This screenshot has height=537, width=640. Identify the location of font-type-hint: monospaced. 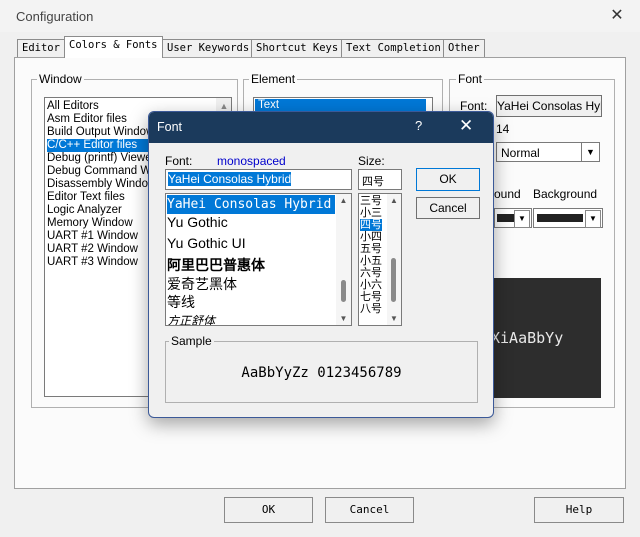
(251, 161).